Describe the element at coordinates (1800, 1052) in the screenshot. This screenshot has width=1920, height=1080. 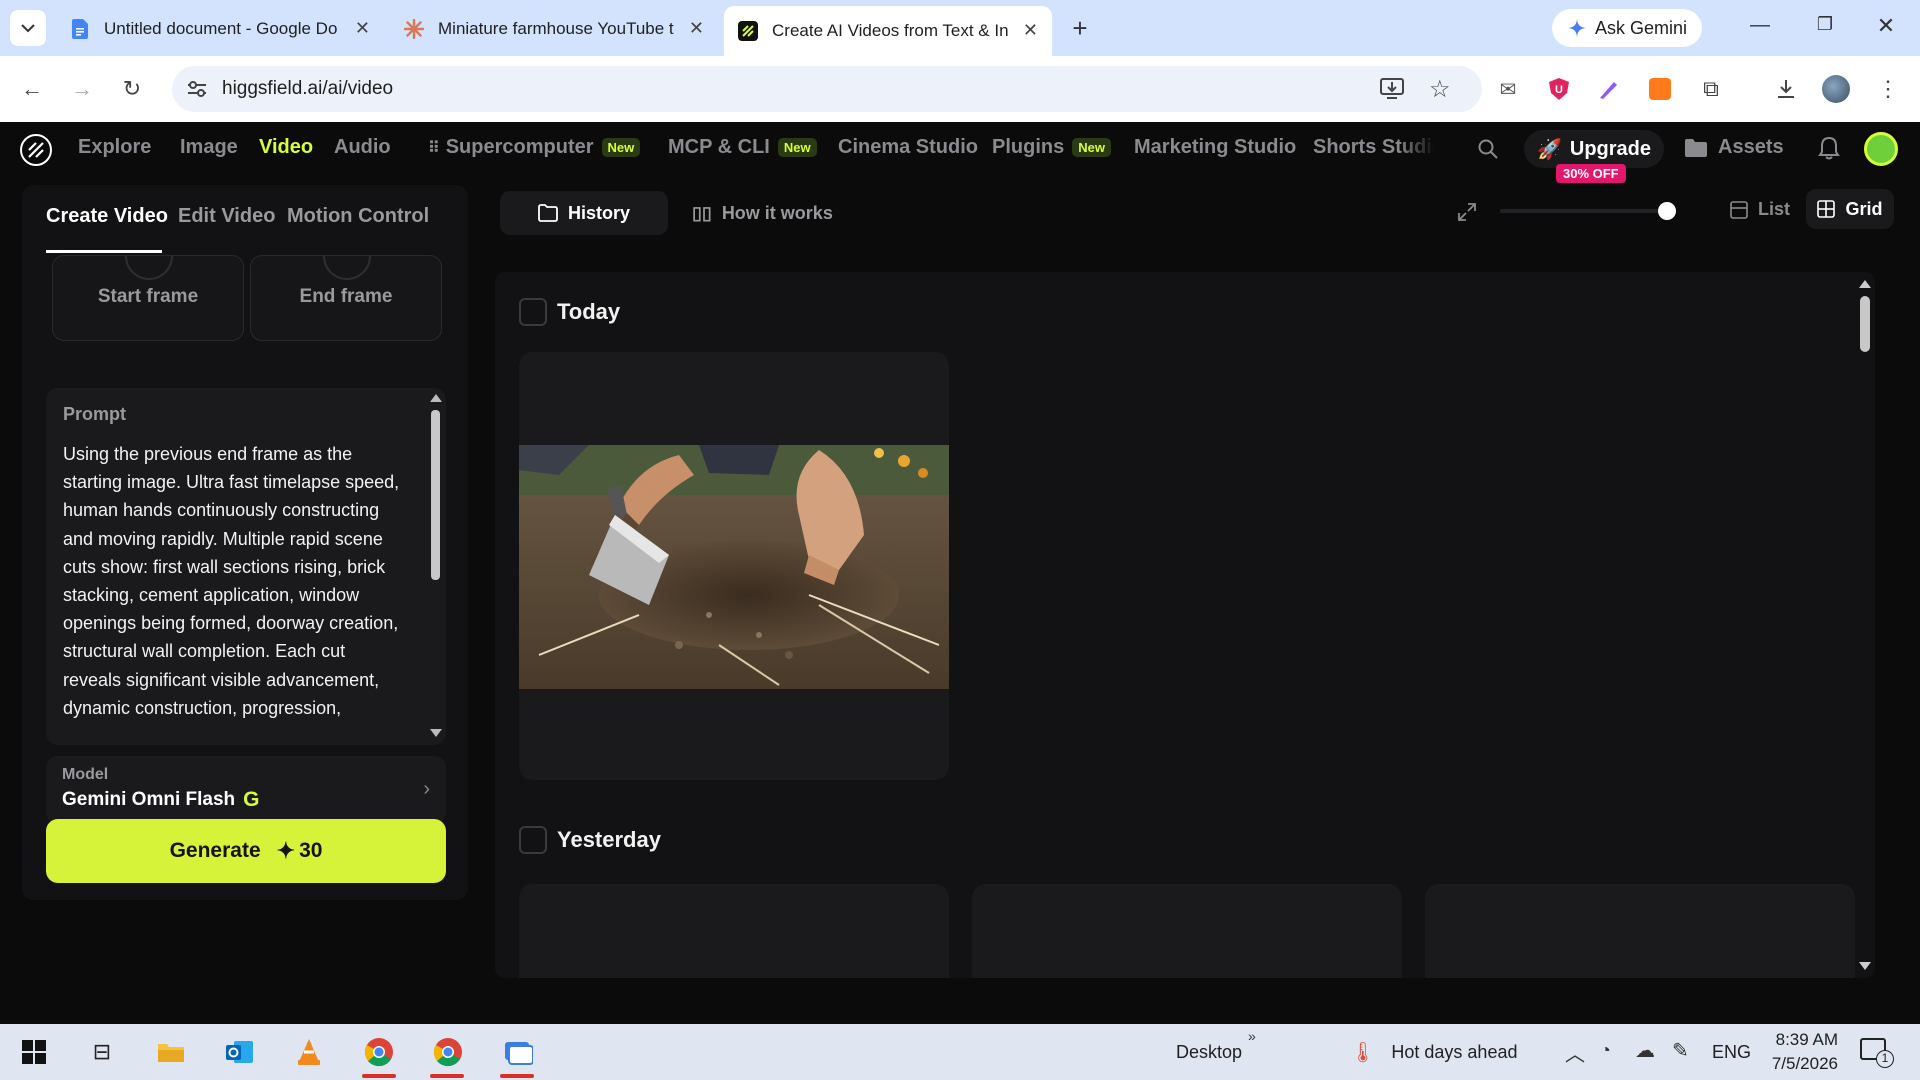
I see `clock: 8:39 AM 7/5/2026` at that location.